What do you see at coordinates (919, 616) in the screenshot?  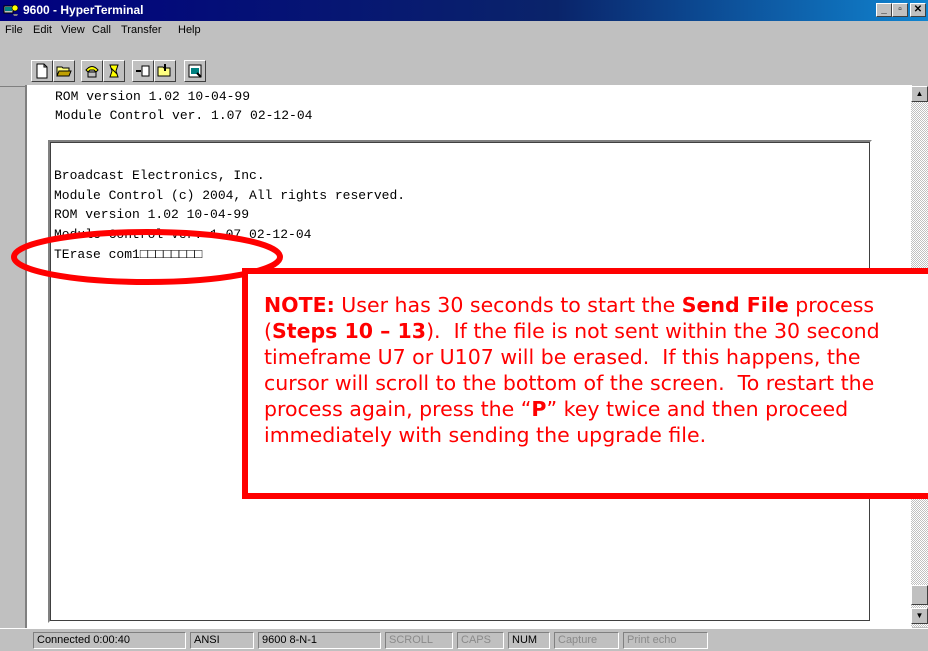 I see `scroll-down-arrow: ▼` at bounding box center [919, 616].